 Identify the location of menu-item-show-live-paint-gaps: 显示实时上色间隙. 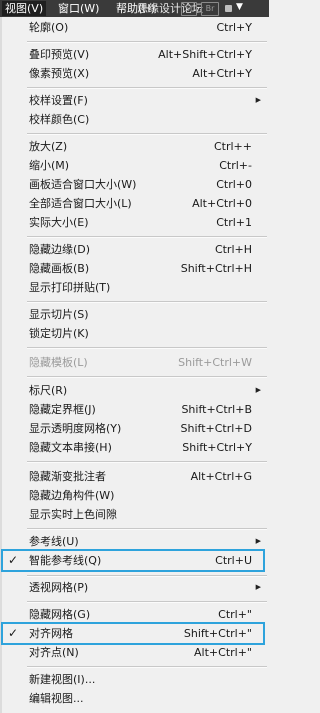
(134, 514).